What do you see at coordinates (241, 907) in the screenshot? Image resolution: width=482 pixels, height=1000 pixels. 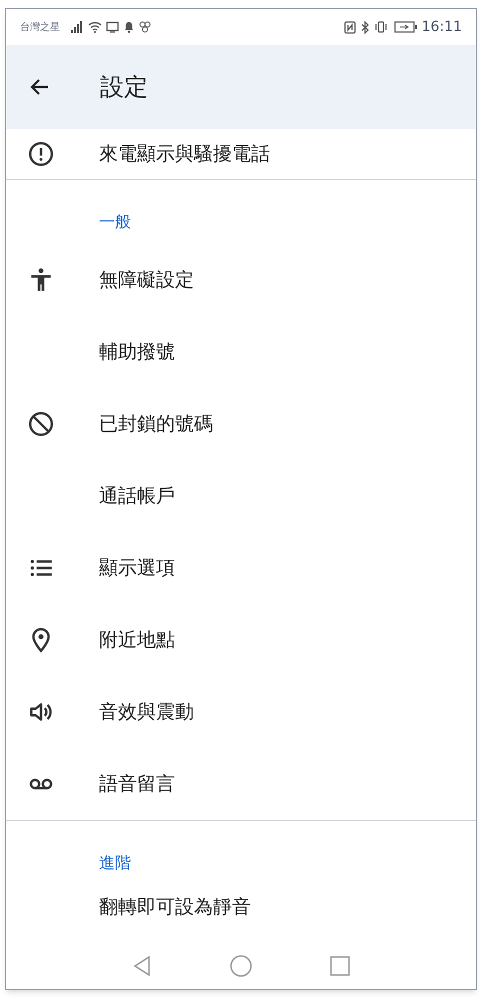 I see `settings-item: 翻轉即可設為靜音` at bounding box center [241, 907].